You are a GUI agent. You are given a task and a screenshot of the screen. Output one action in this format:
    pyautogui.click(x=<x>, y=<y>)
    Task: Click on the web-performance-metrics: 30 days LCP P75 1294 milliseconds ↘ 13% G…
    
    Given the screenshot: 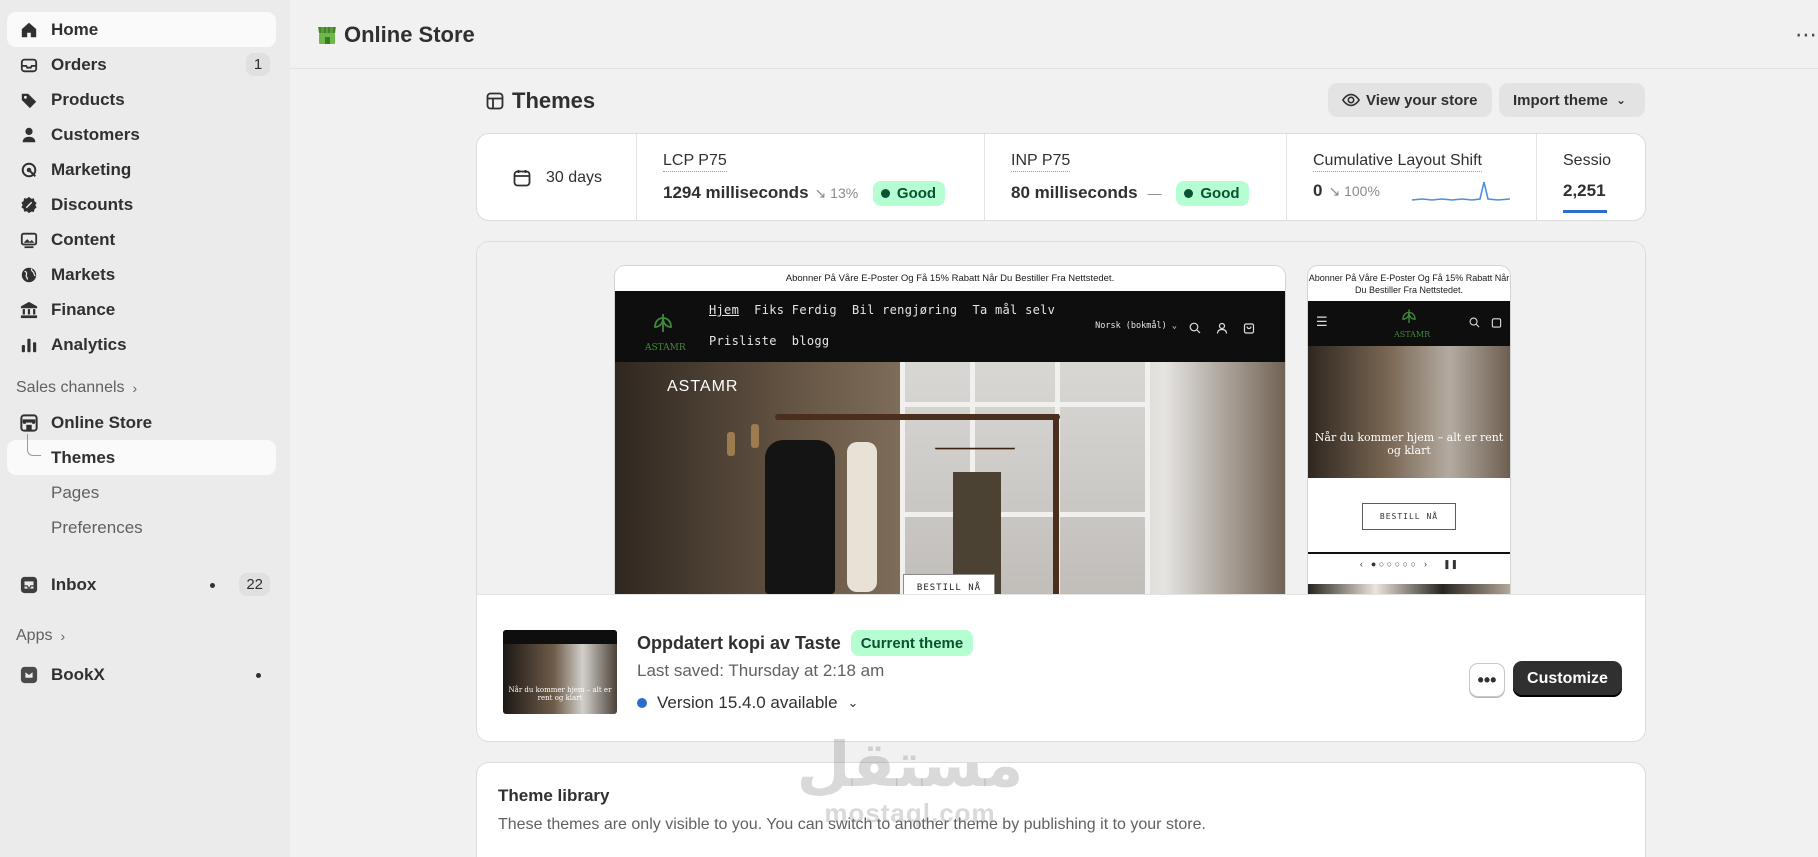 What is the action you would take?
    pyautogui.click(x=1061, y=177)
    